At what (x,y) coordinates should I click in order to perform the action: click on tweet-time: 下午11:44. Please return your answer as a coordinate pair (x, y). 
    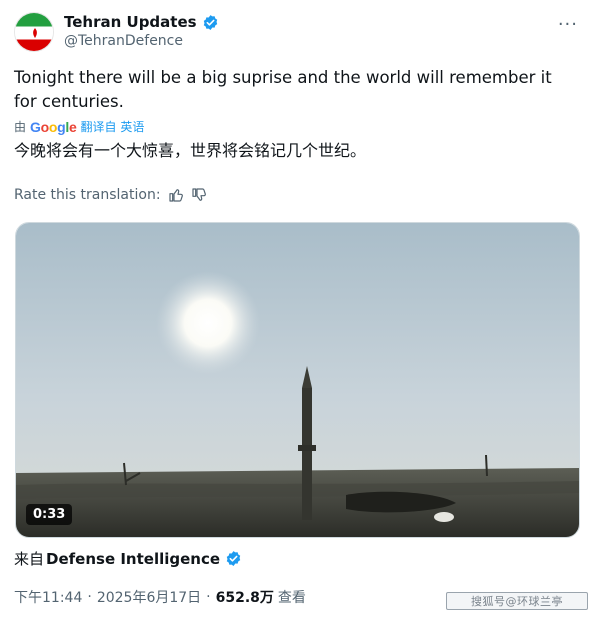
    Looking at the image, I should click on (48, 597).